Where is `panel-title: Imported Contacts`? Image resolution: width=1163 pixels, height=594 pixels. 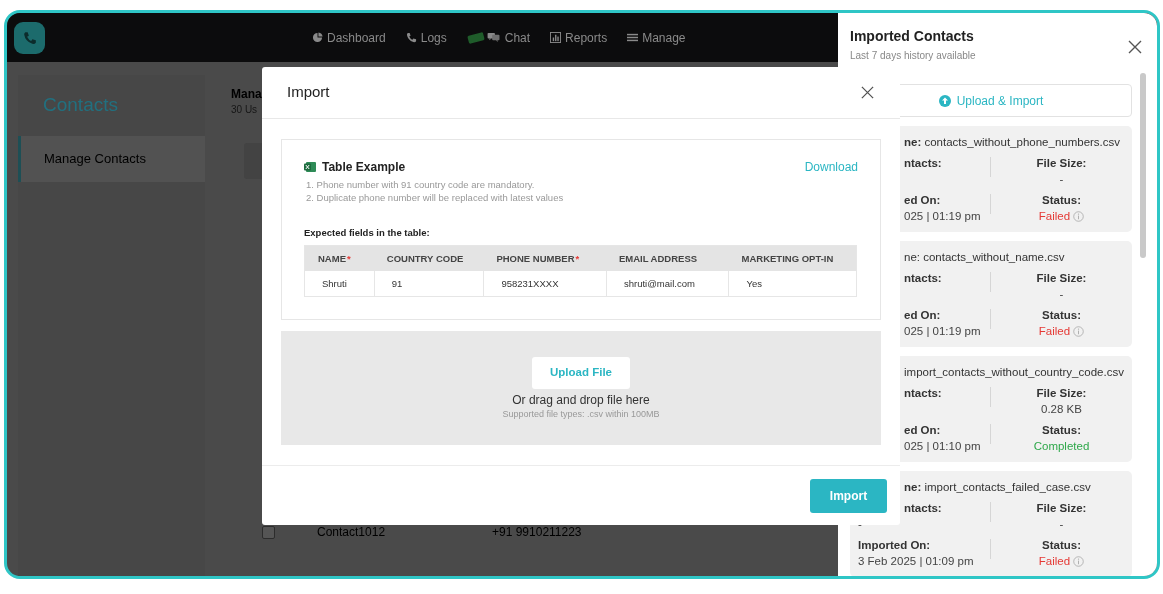 panel-title: Imported Contacts is located at coordinates (912, 36).